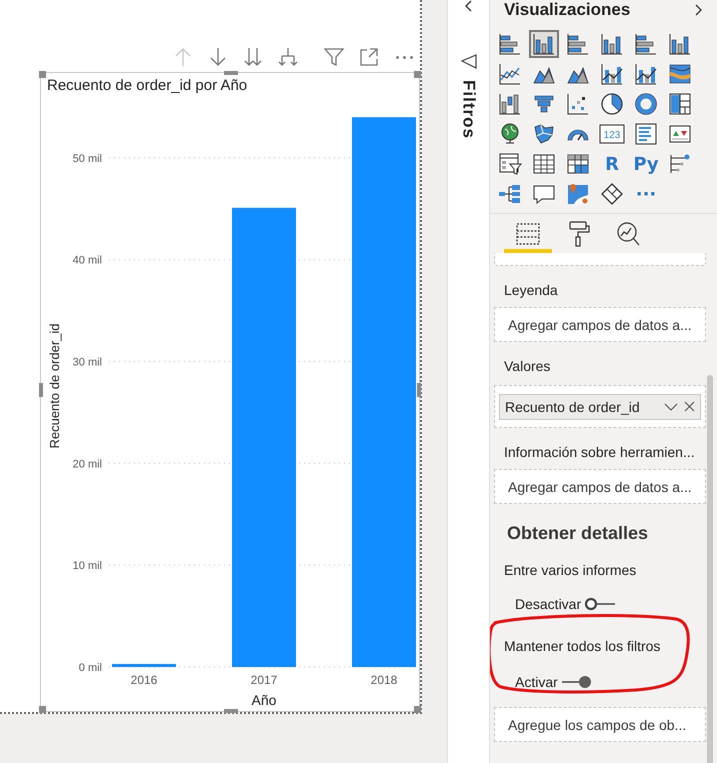  Describe the element at coordinates (600, 259) in the screenshot. I see `field-well` at that location.